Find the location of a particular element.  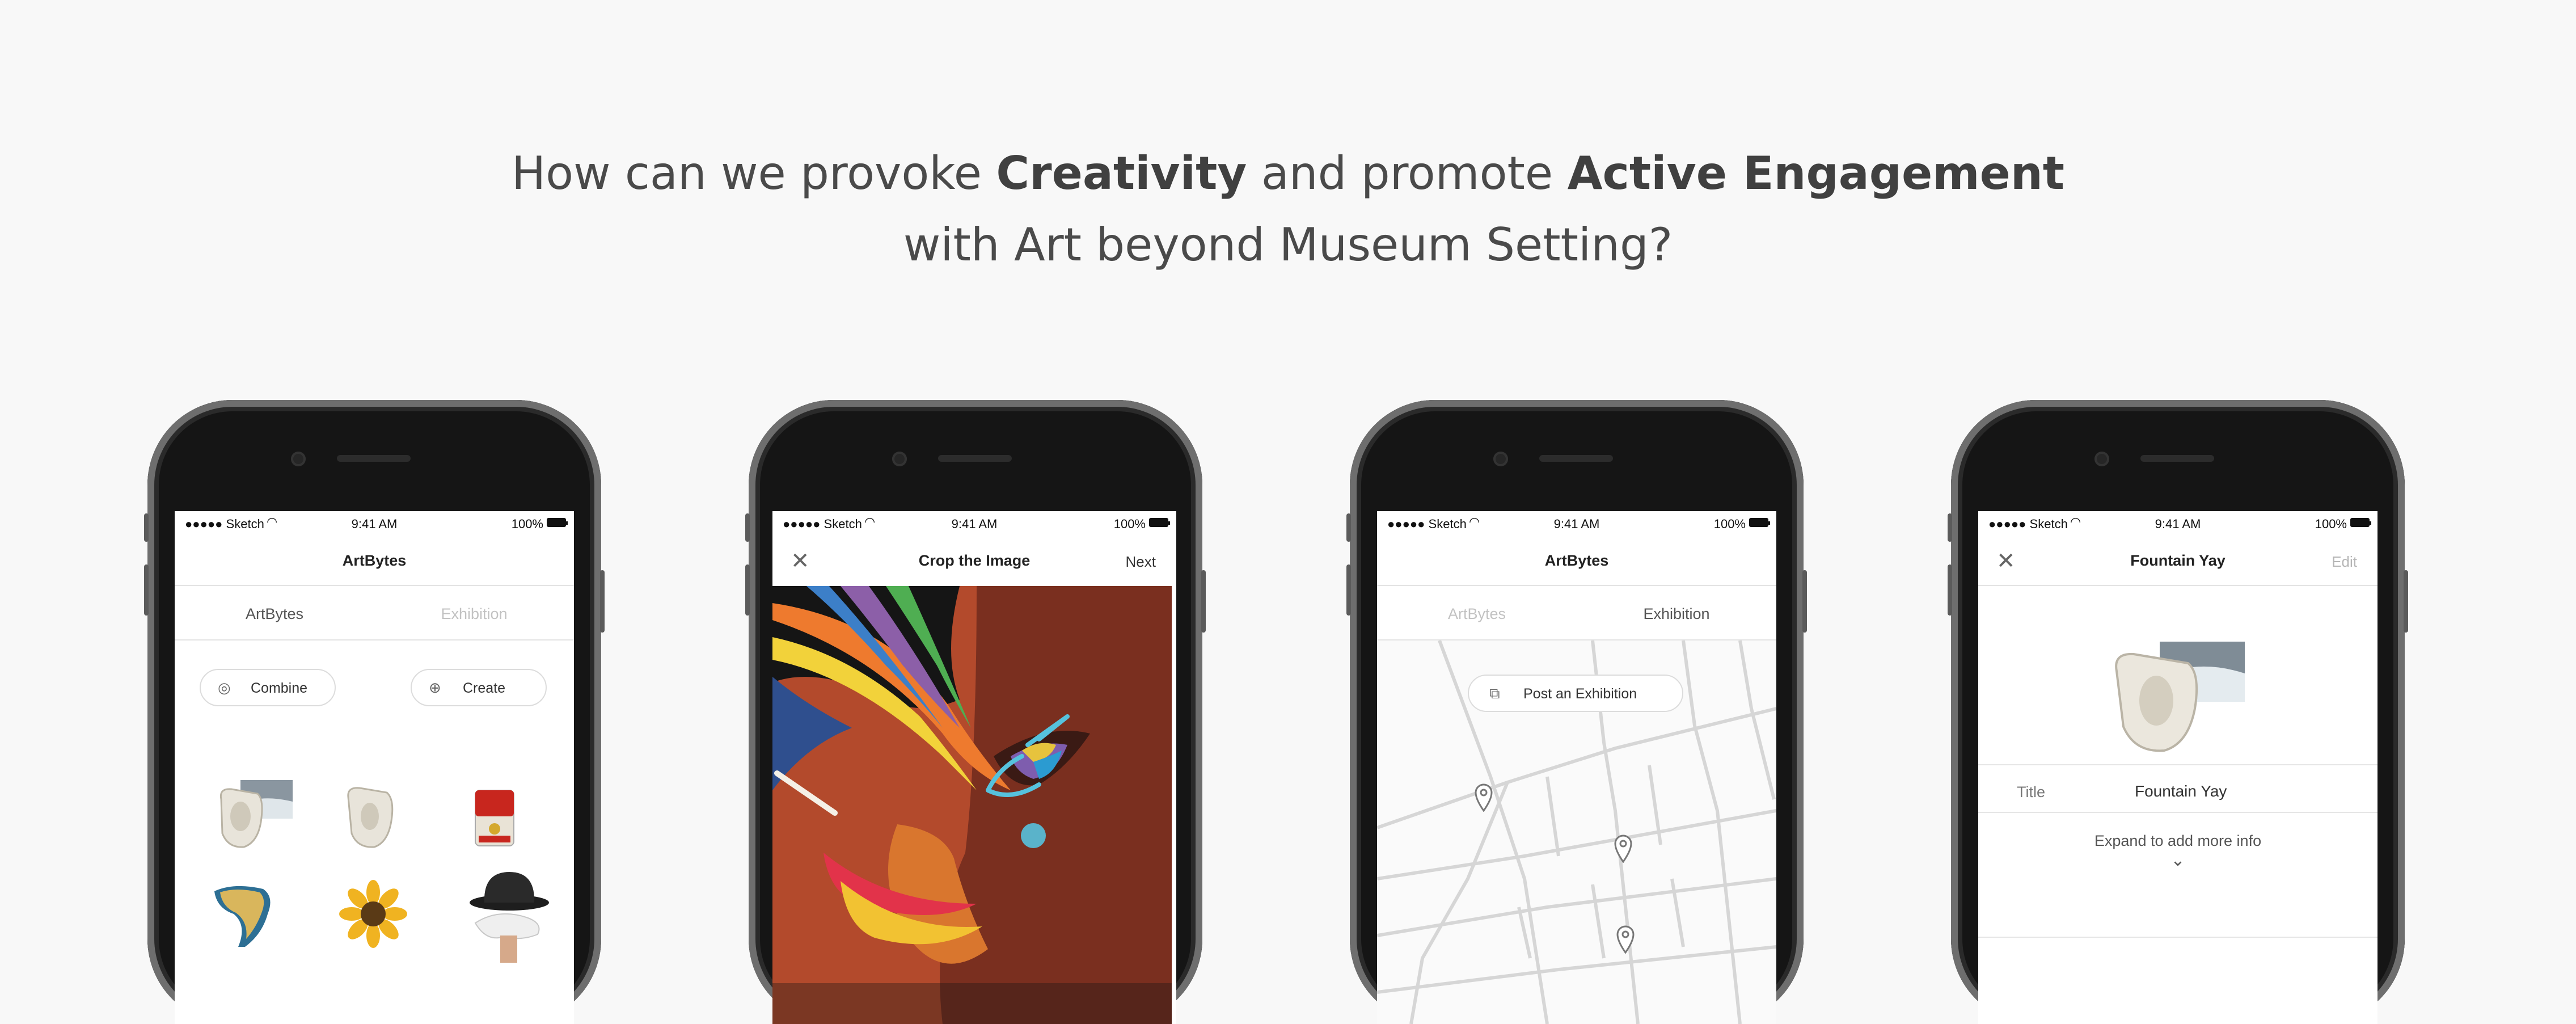

post-exhibition-button: ⧉ Post an Exhibition is located at coordinates (1575, 693).